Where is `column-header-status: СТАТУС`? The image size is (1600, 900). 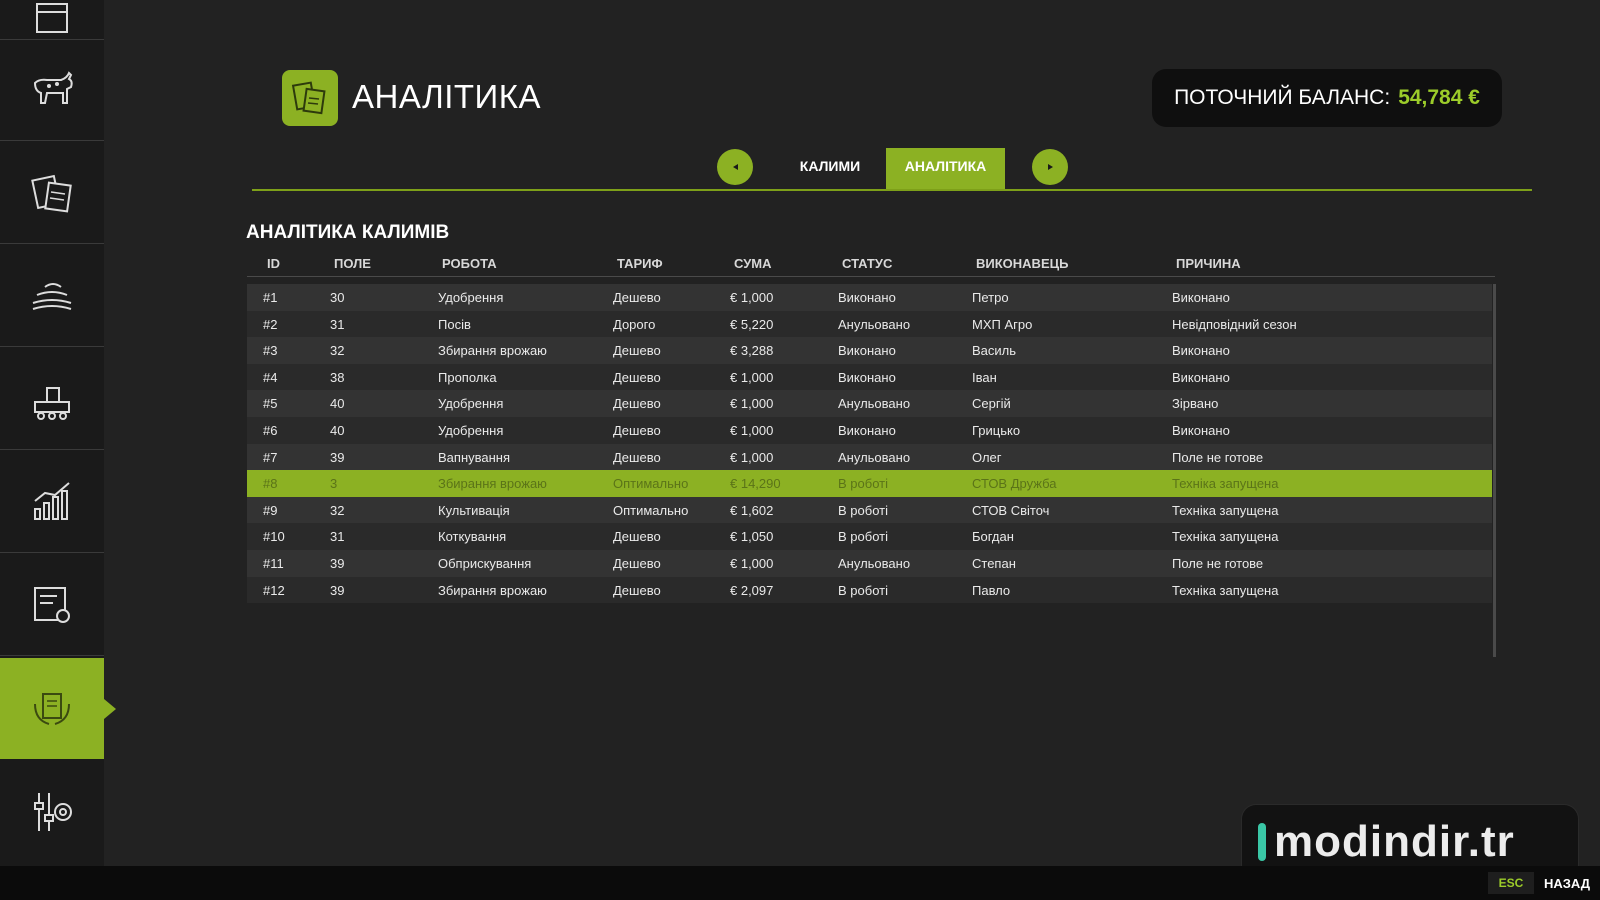
column-header-status: СТАТУС is located at coordinates (867, 263).